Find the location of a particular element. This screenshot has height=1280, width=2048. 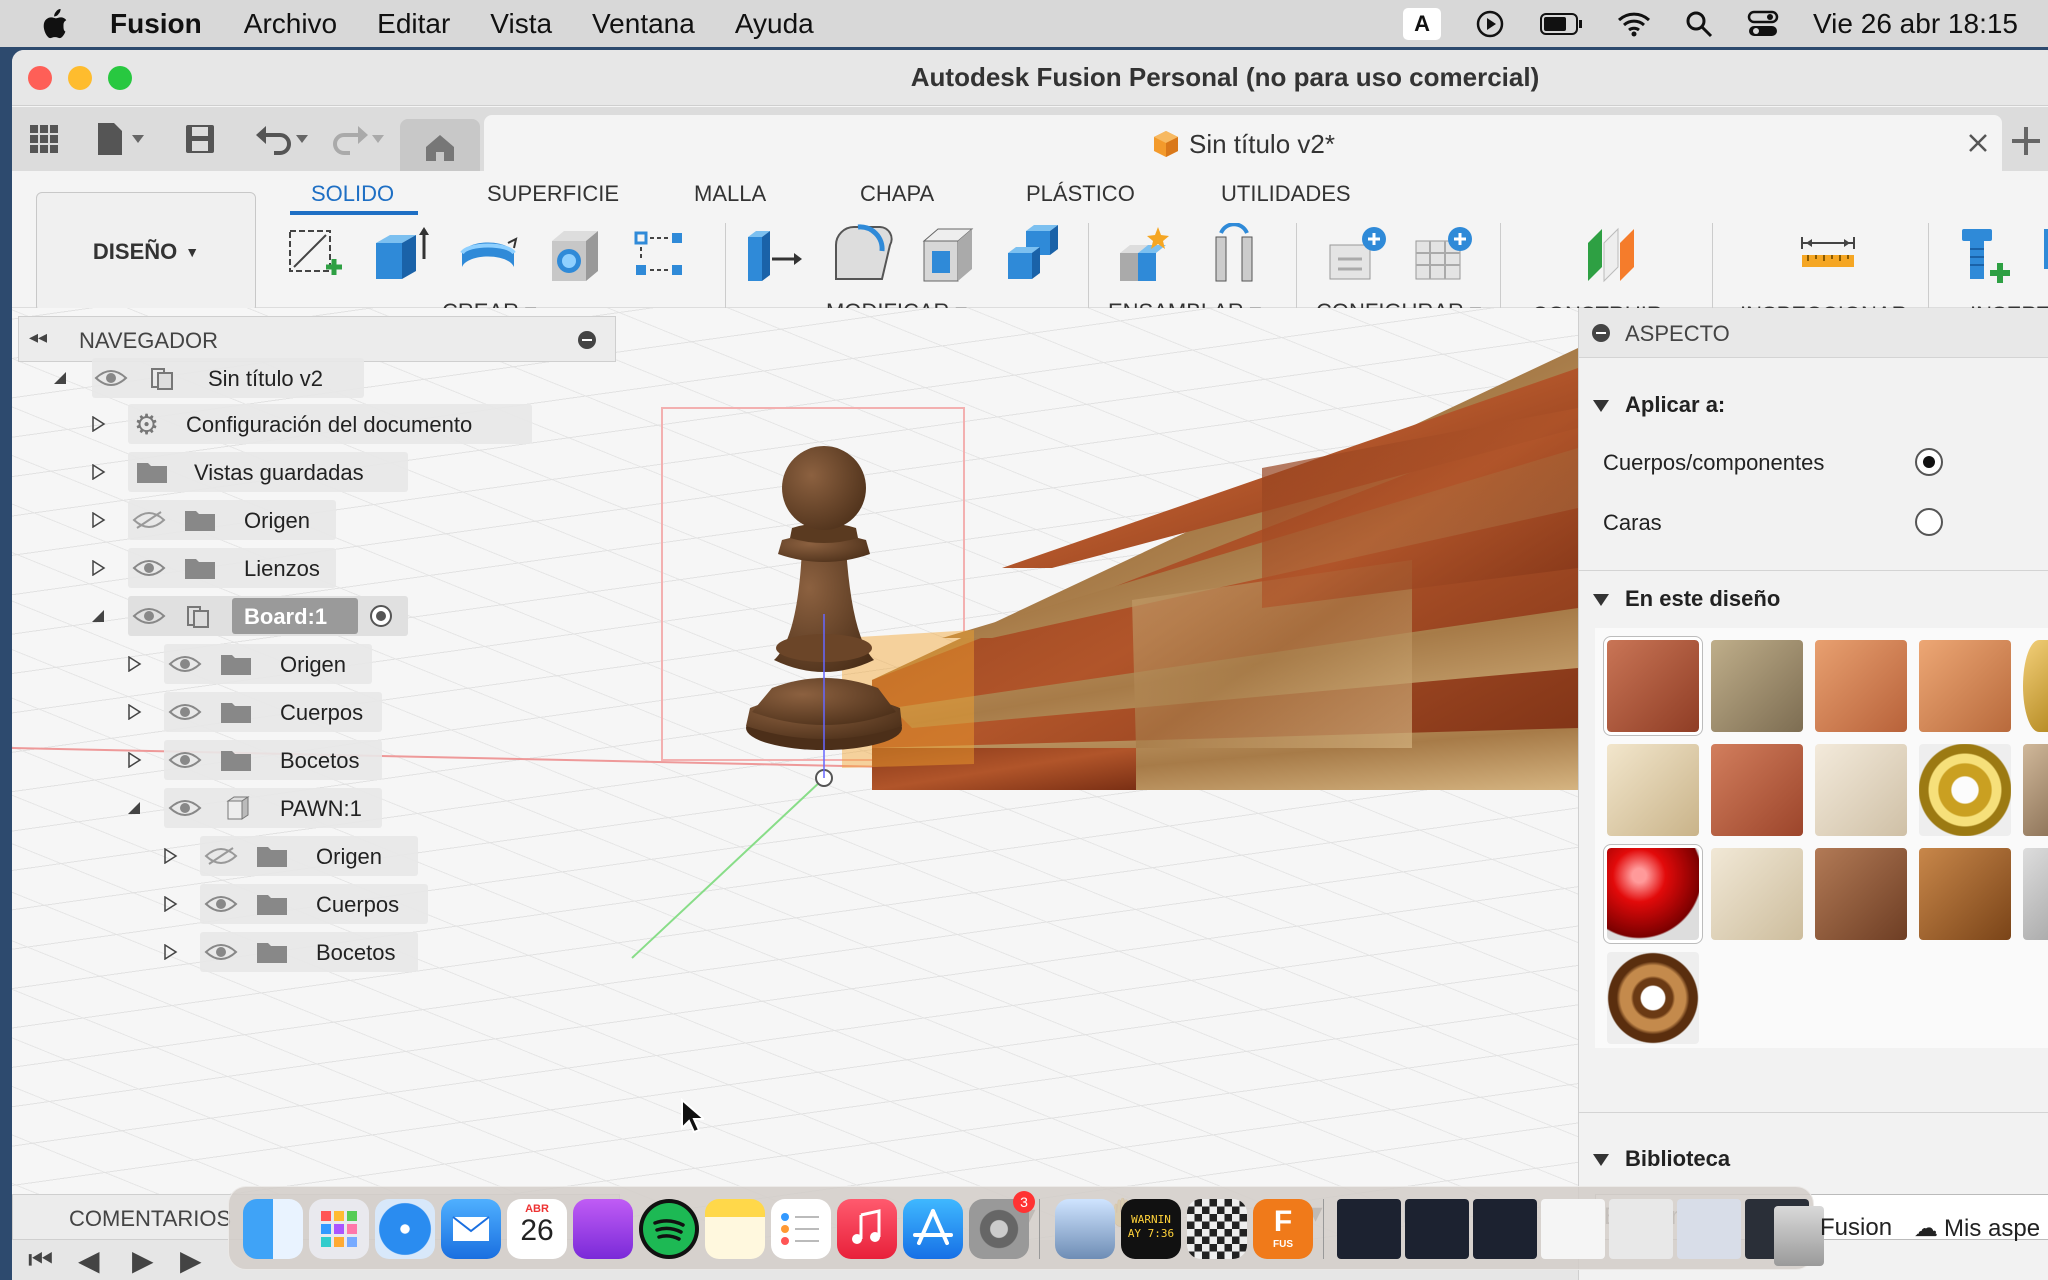

menu-archivo: Archivo is located at coordinates (290, 24).